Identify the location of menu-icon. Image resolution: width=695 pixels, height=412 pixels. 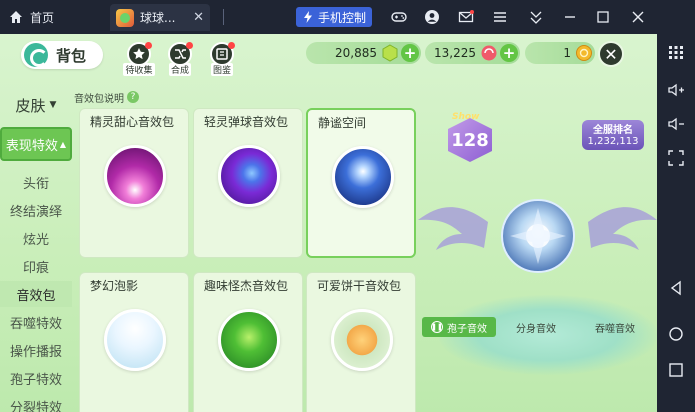
(500, 17).